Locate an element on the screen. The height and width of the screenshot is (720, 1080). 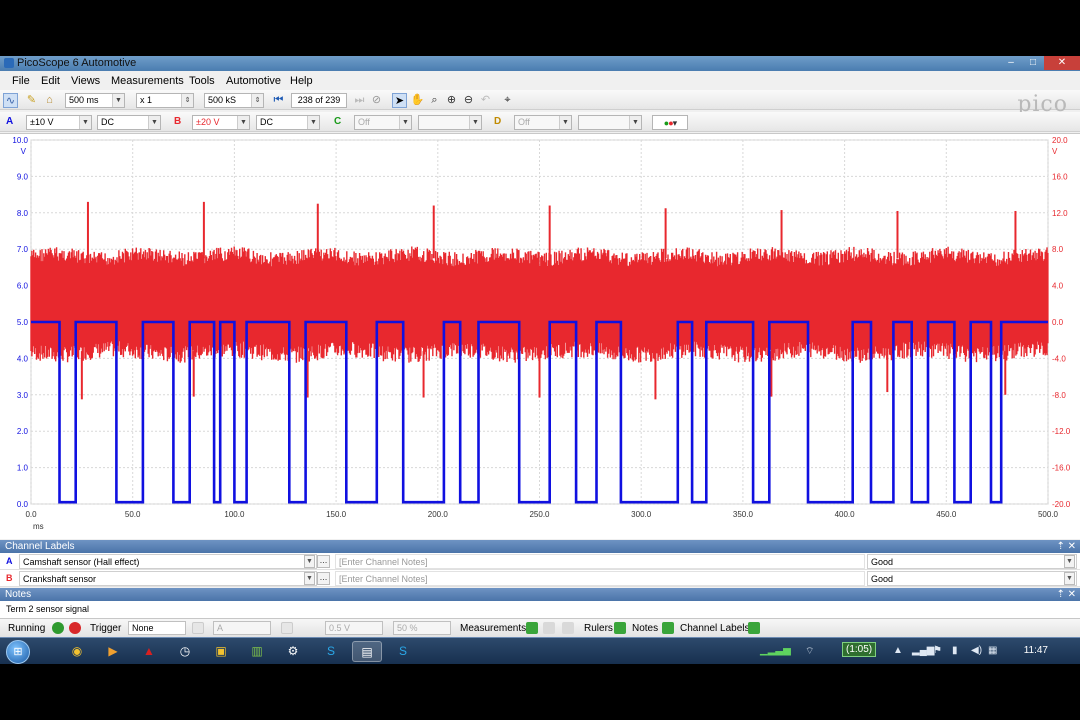
stop-icon is located at coordinates (75, 628).